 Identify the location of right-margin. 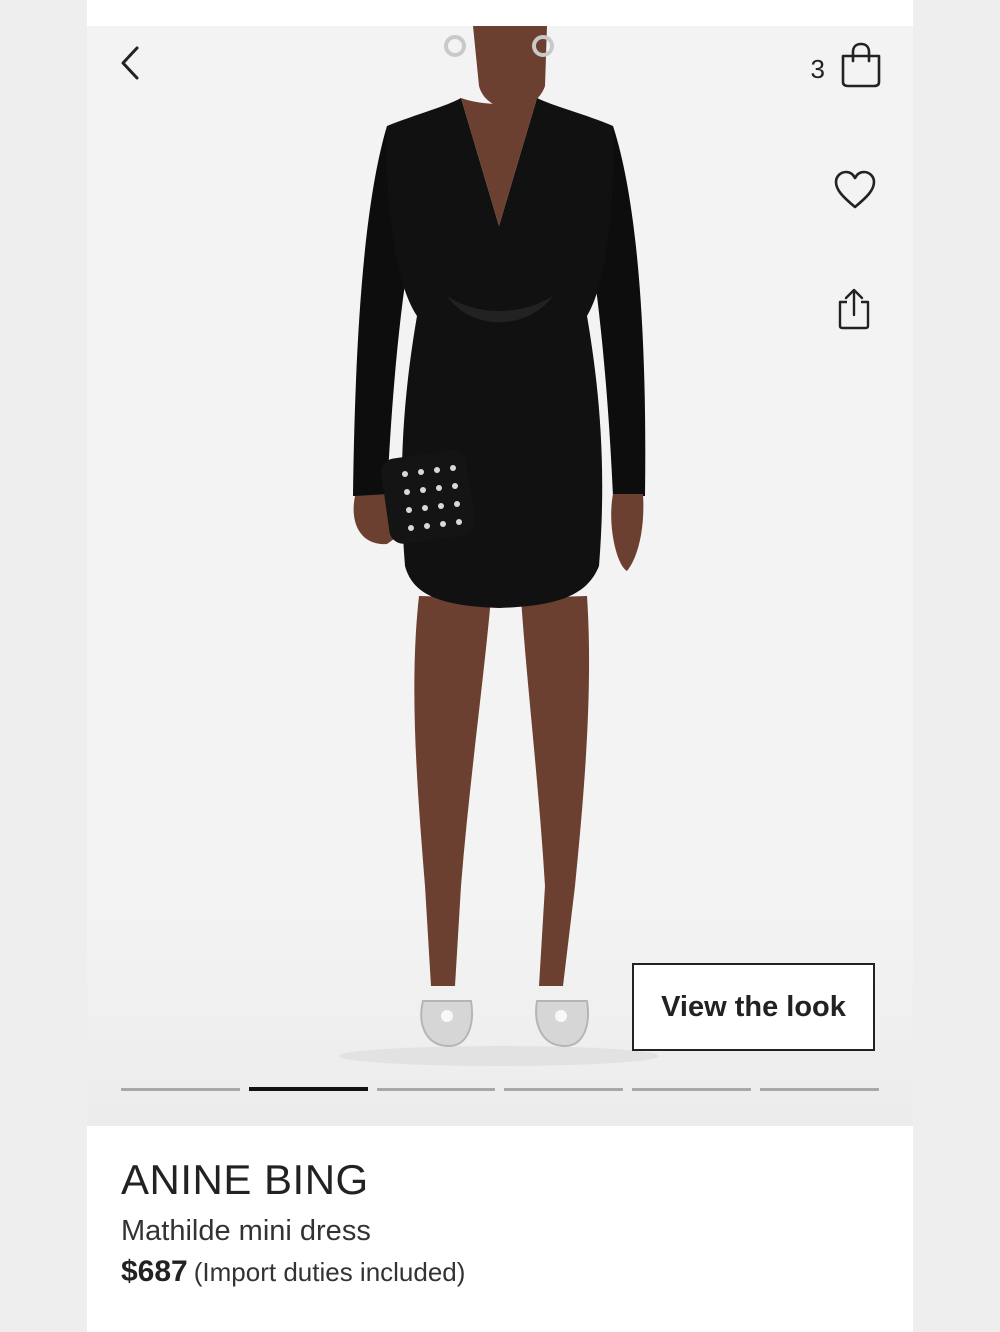
(956, 666).